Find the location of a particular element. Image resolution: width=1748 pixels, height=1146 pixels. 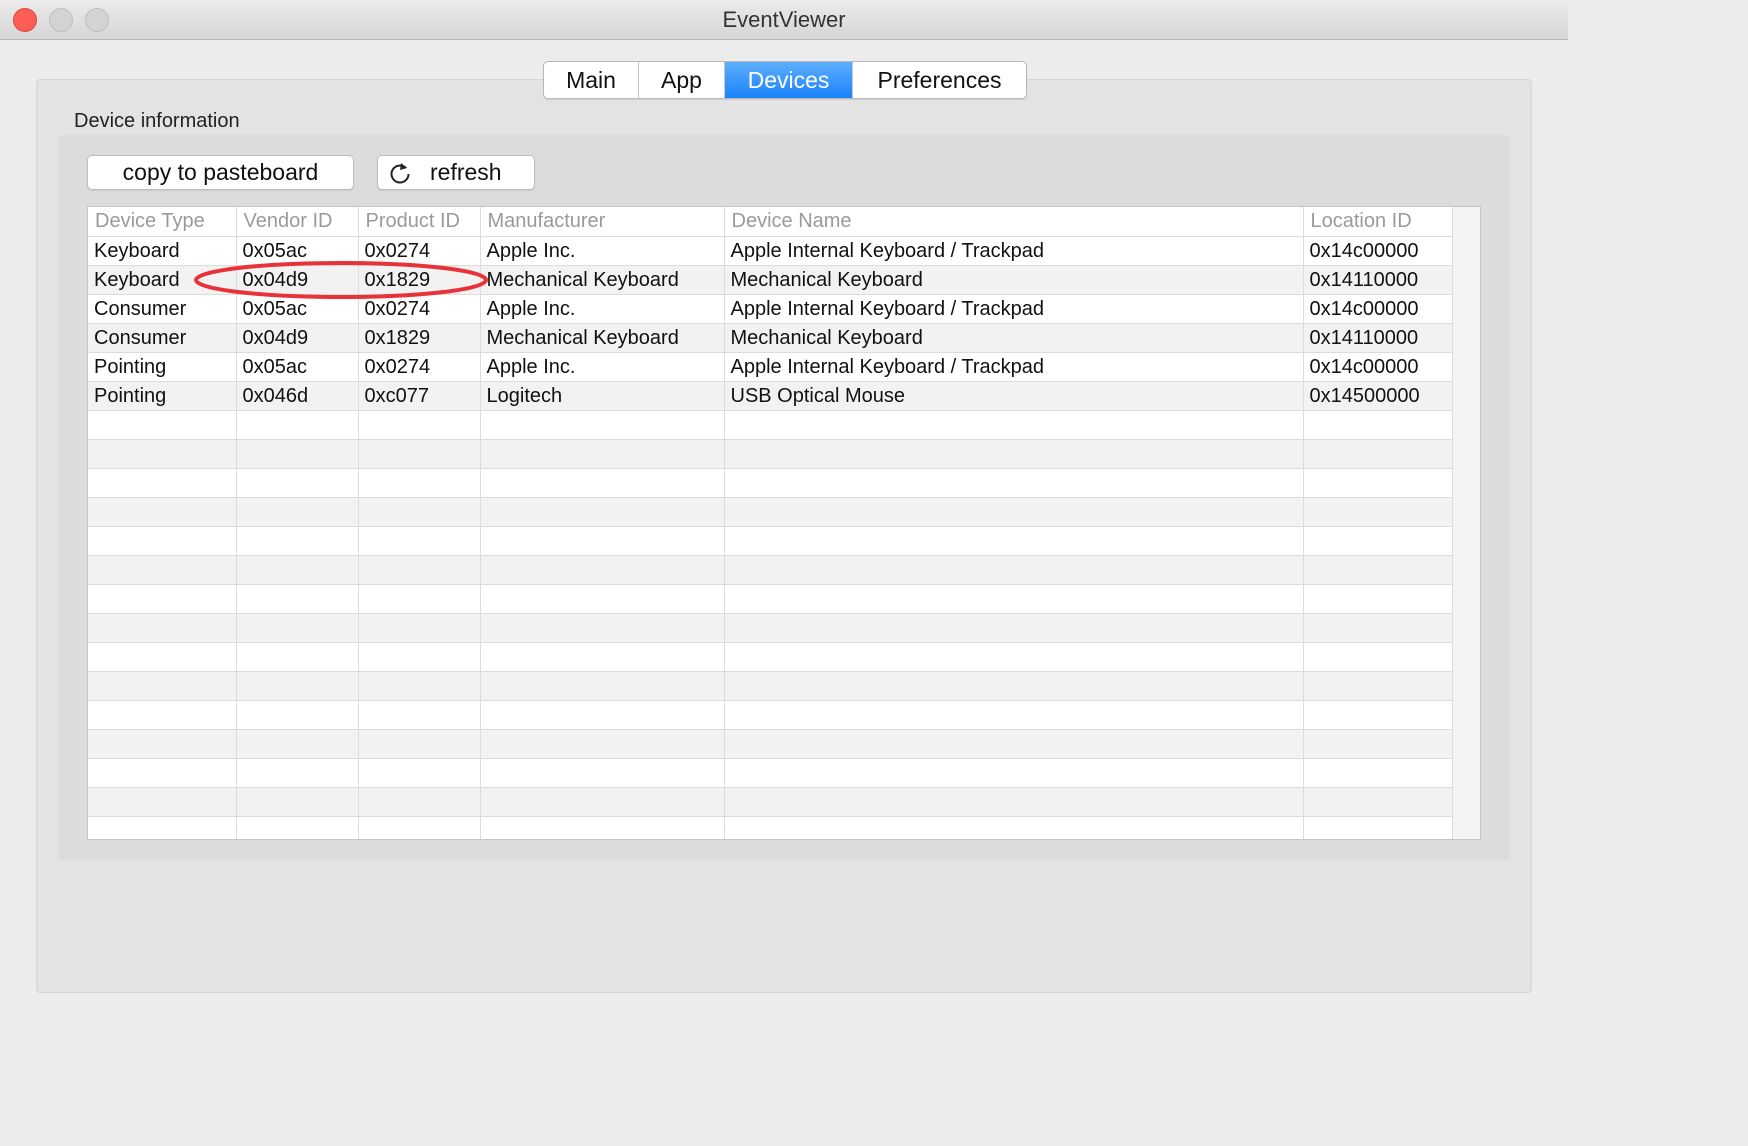

tab-devices: Devices is located at coordinates (789, 80).